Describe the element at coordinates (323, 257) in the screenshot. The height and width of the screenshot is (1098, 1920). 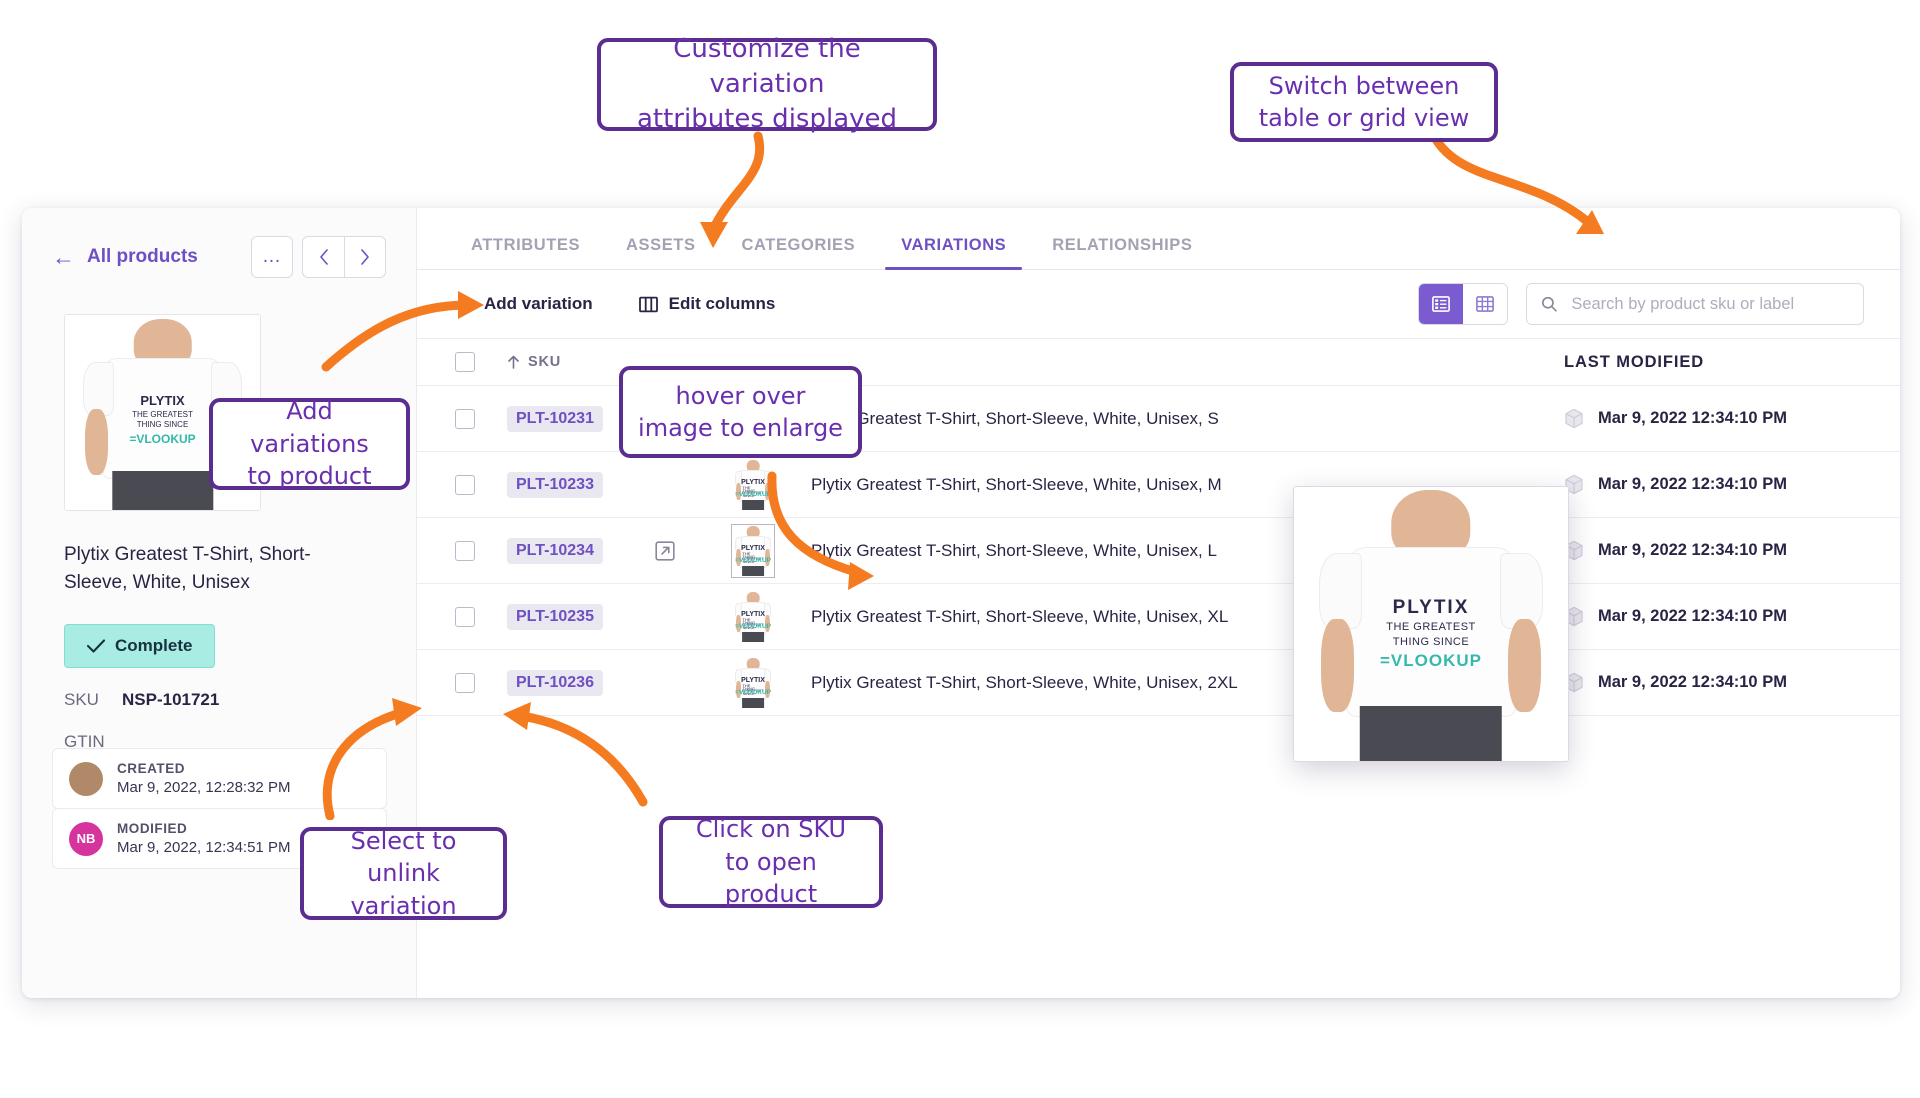
I see `previous-product-button` at that location.